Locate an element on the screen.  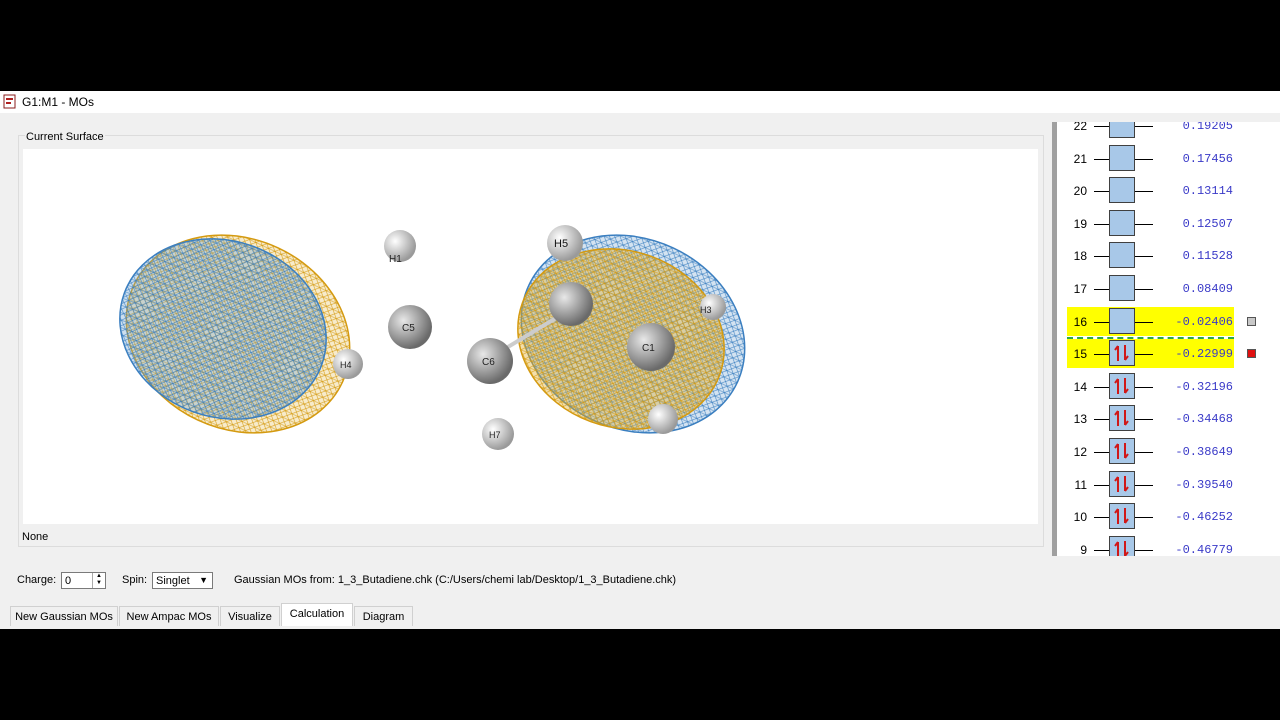
mo-level-row: 19 0.12507 is located at coordinates (1168, 224).